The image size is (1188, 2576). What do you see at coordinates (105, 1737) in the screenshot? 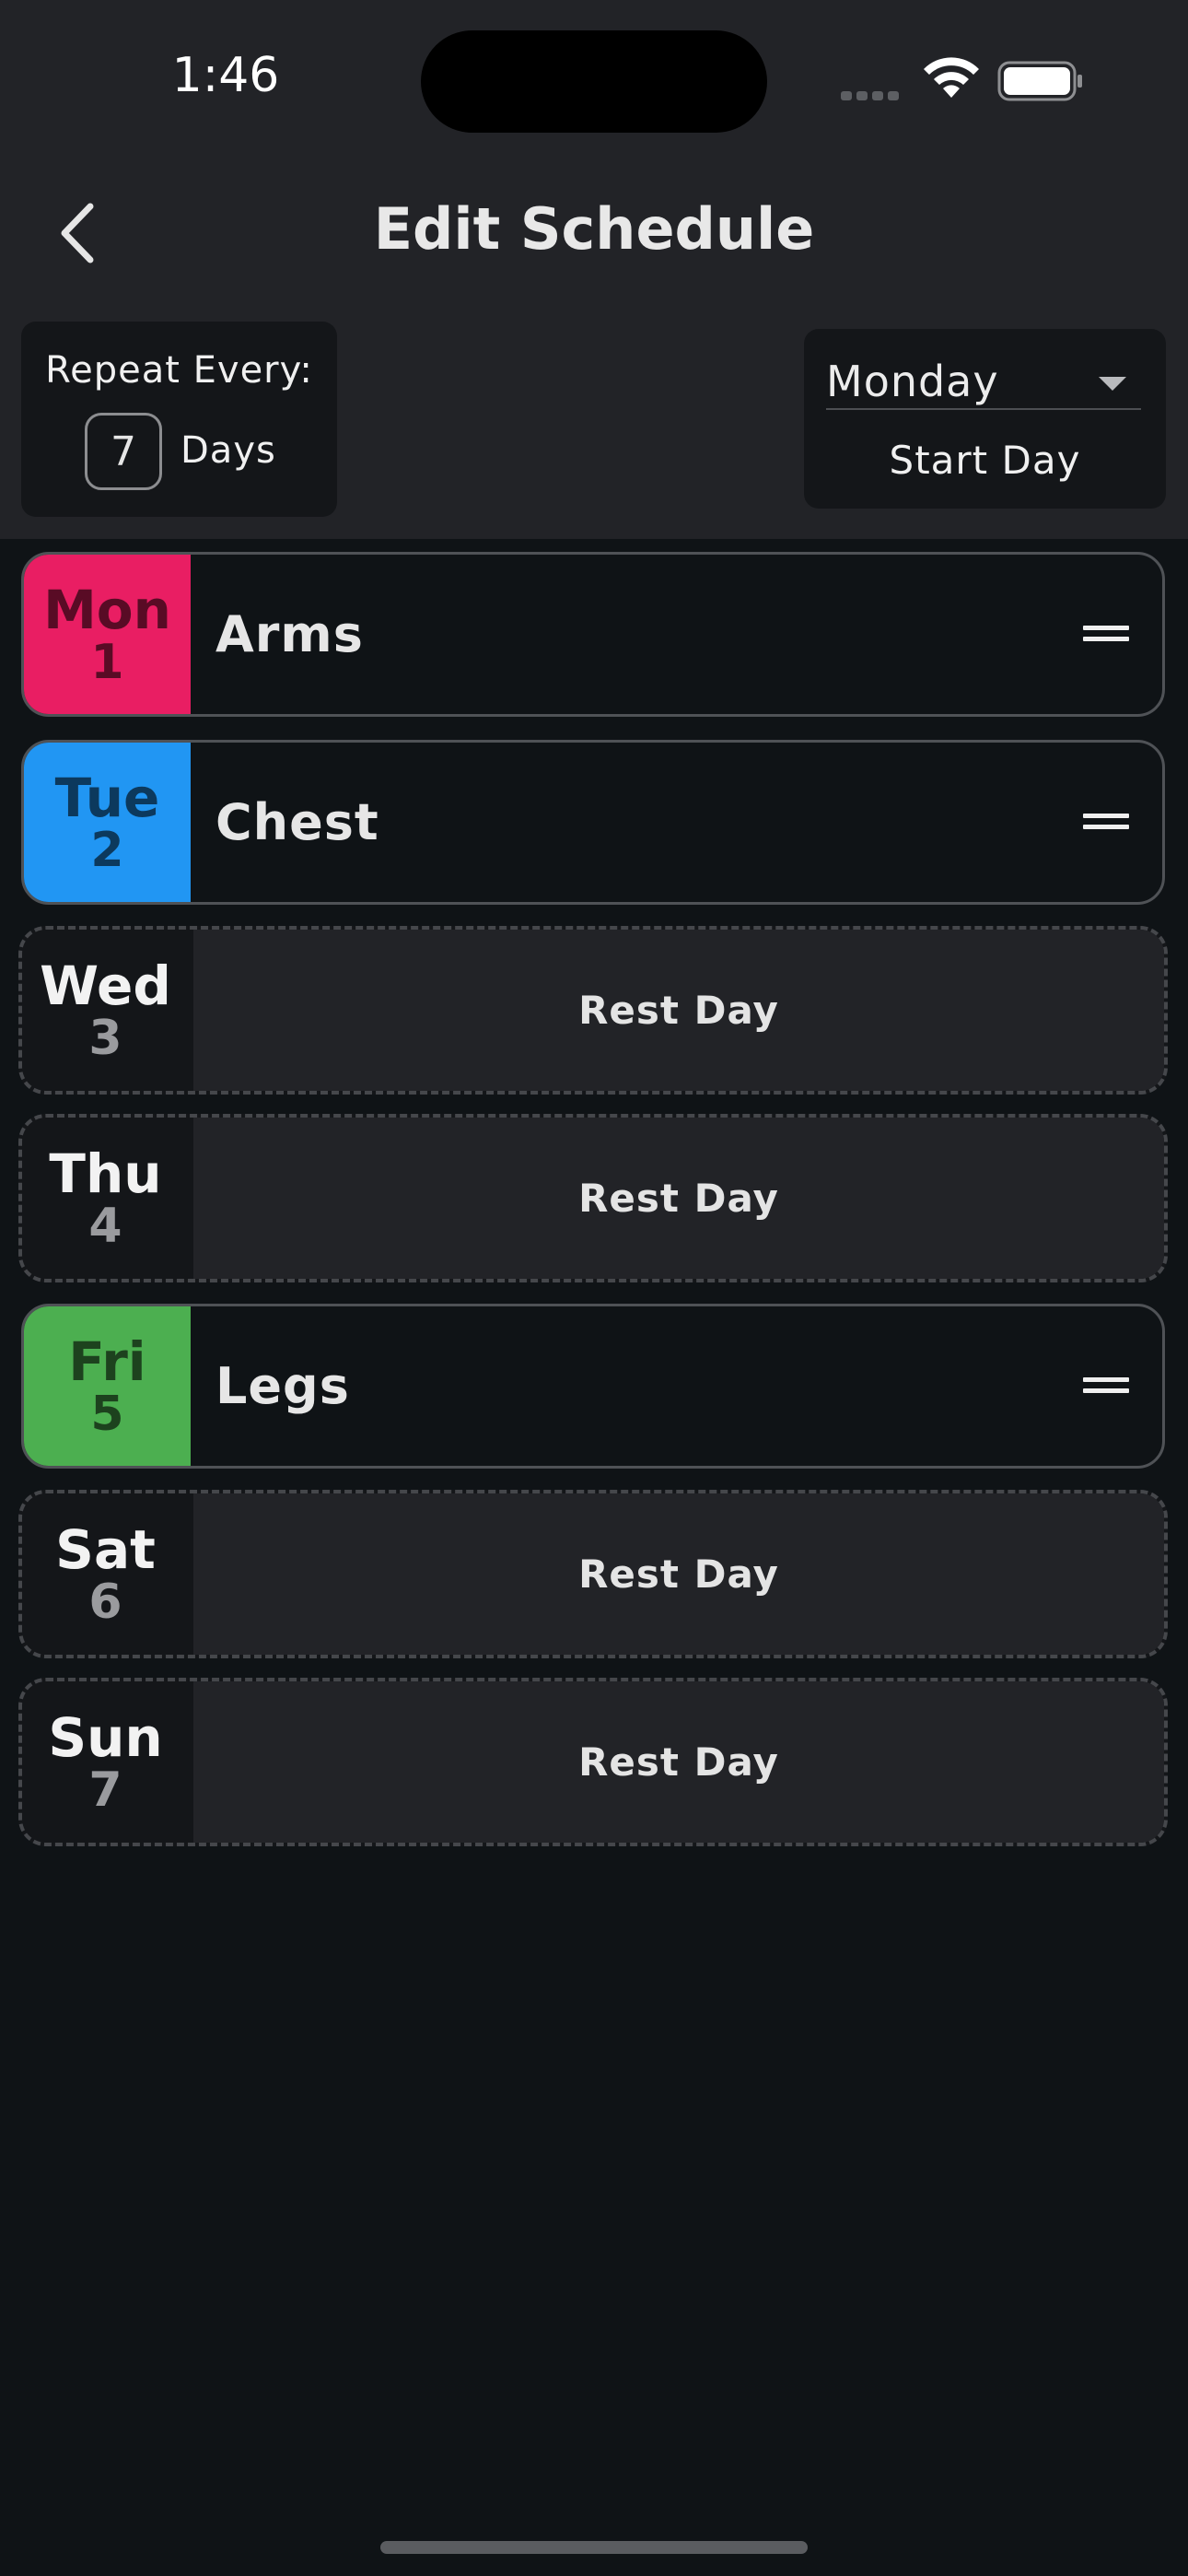
I see `day-name: Sun` at bounding box center [105, 1737].